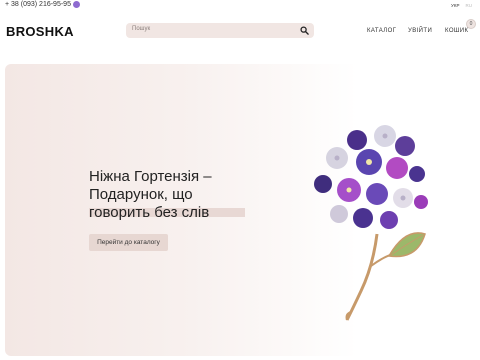 The height and width of the screenshot is (360, 480). What do you see at coordinates (240, 6) in the screenshot?
I see `top-bar: + 38 (093) 216-95-95 УКР RU` at bounding box center [240, 6].